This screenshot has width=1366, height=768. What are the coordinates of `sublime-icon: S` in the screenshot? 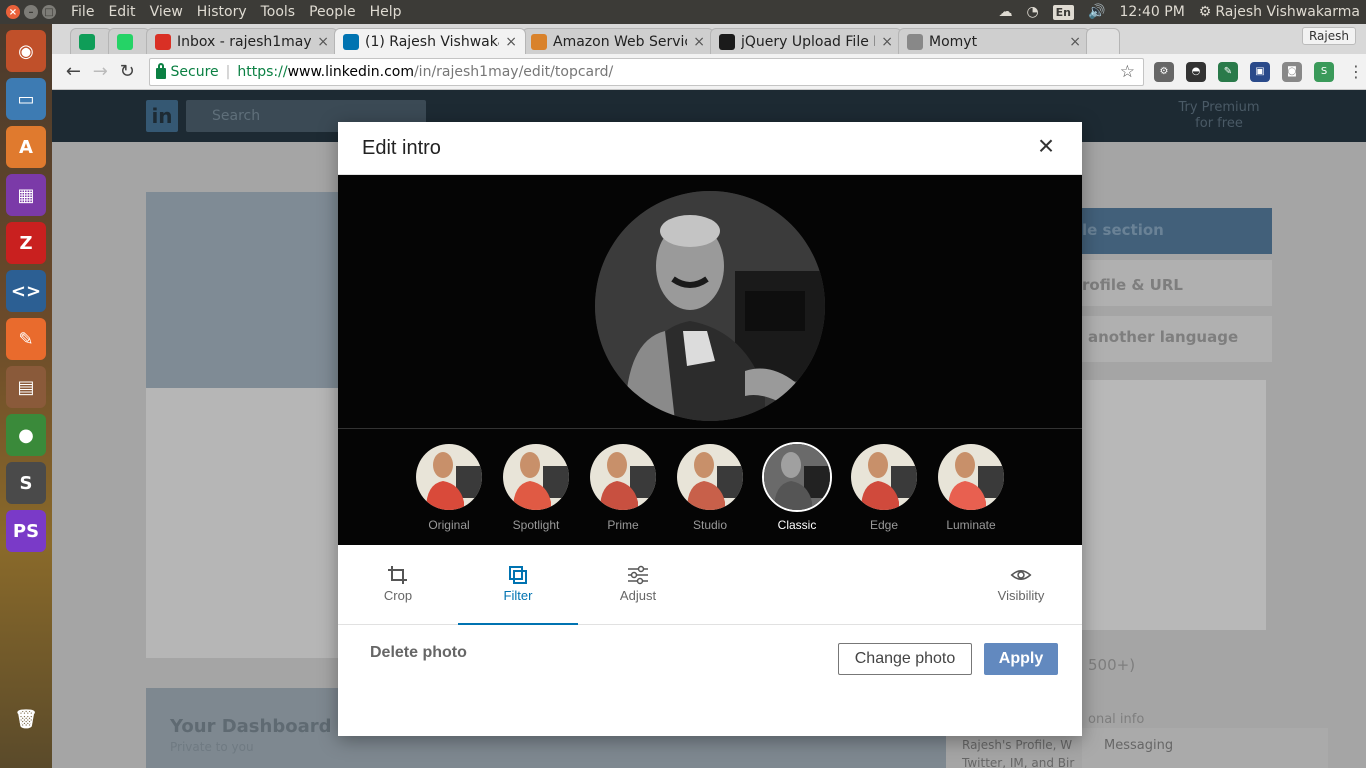 It's located at (26, 483).